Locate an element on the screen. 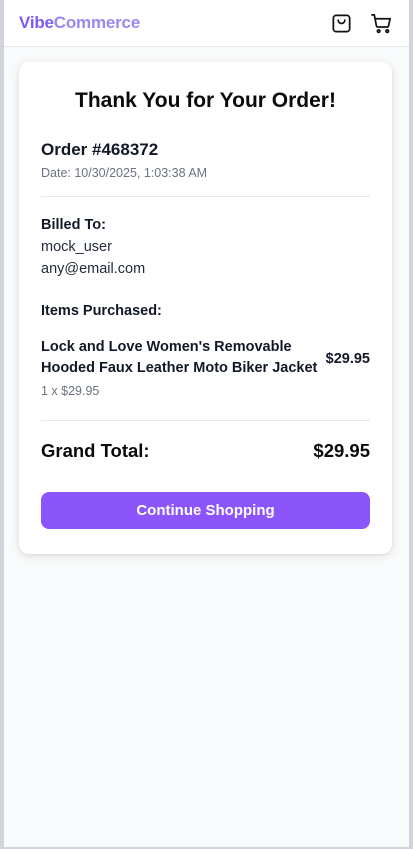  item-quantity: 1 x $29.95 is located at coordinates (70, 391).